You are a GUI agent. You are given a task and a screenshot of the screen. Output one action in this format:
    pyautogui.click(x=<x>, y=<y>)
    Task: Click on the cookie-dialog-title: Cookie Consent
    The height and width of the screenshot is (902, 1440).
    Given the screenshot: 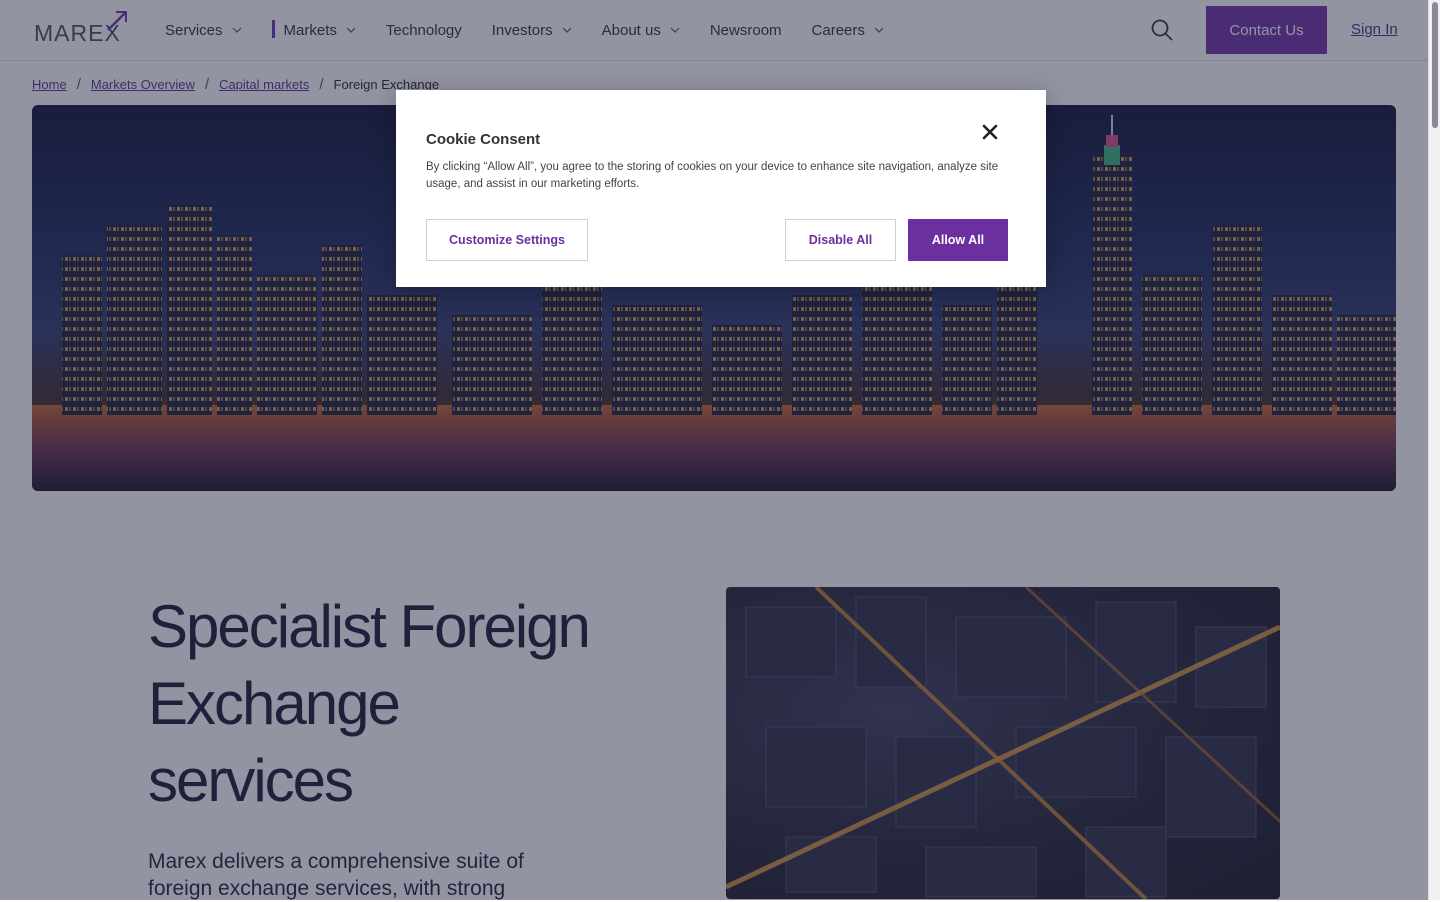 What is the action you would take?
    pyautogui.click(x=483, y=139)
    